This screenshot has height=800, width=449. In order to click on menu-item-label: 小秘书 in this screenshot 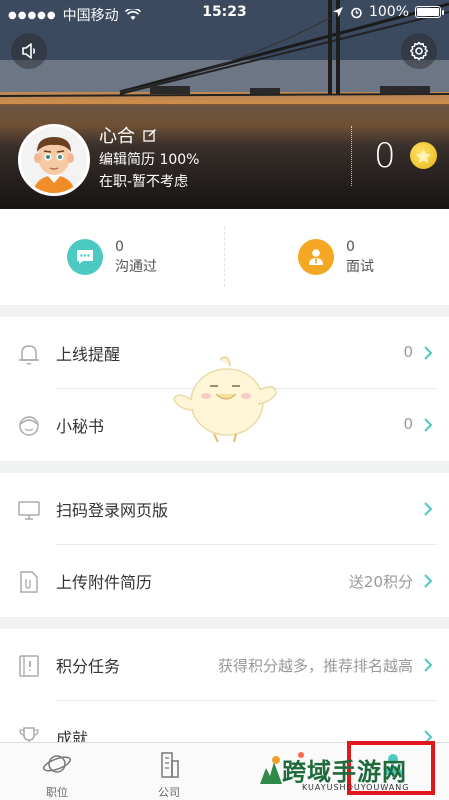, I will do `click(80, 426)`.